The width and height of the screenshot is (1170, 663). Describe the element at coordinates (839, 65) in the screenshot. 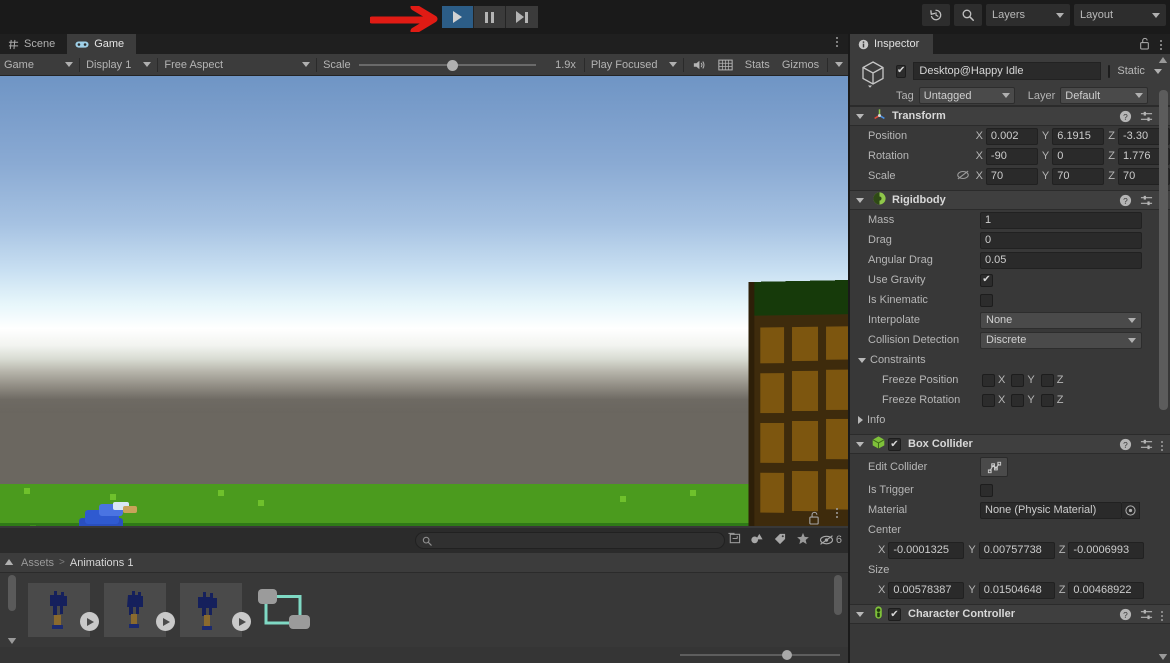

I see `gizmos-dropdown` at that location.